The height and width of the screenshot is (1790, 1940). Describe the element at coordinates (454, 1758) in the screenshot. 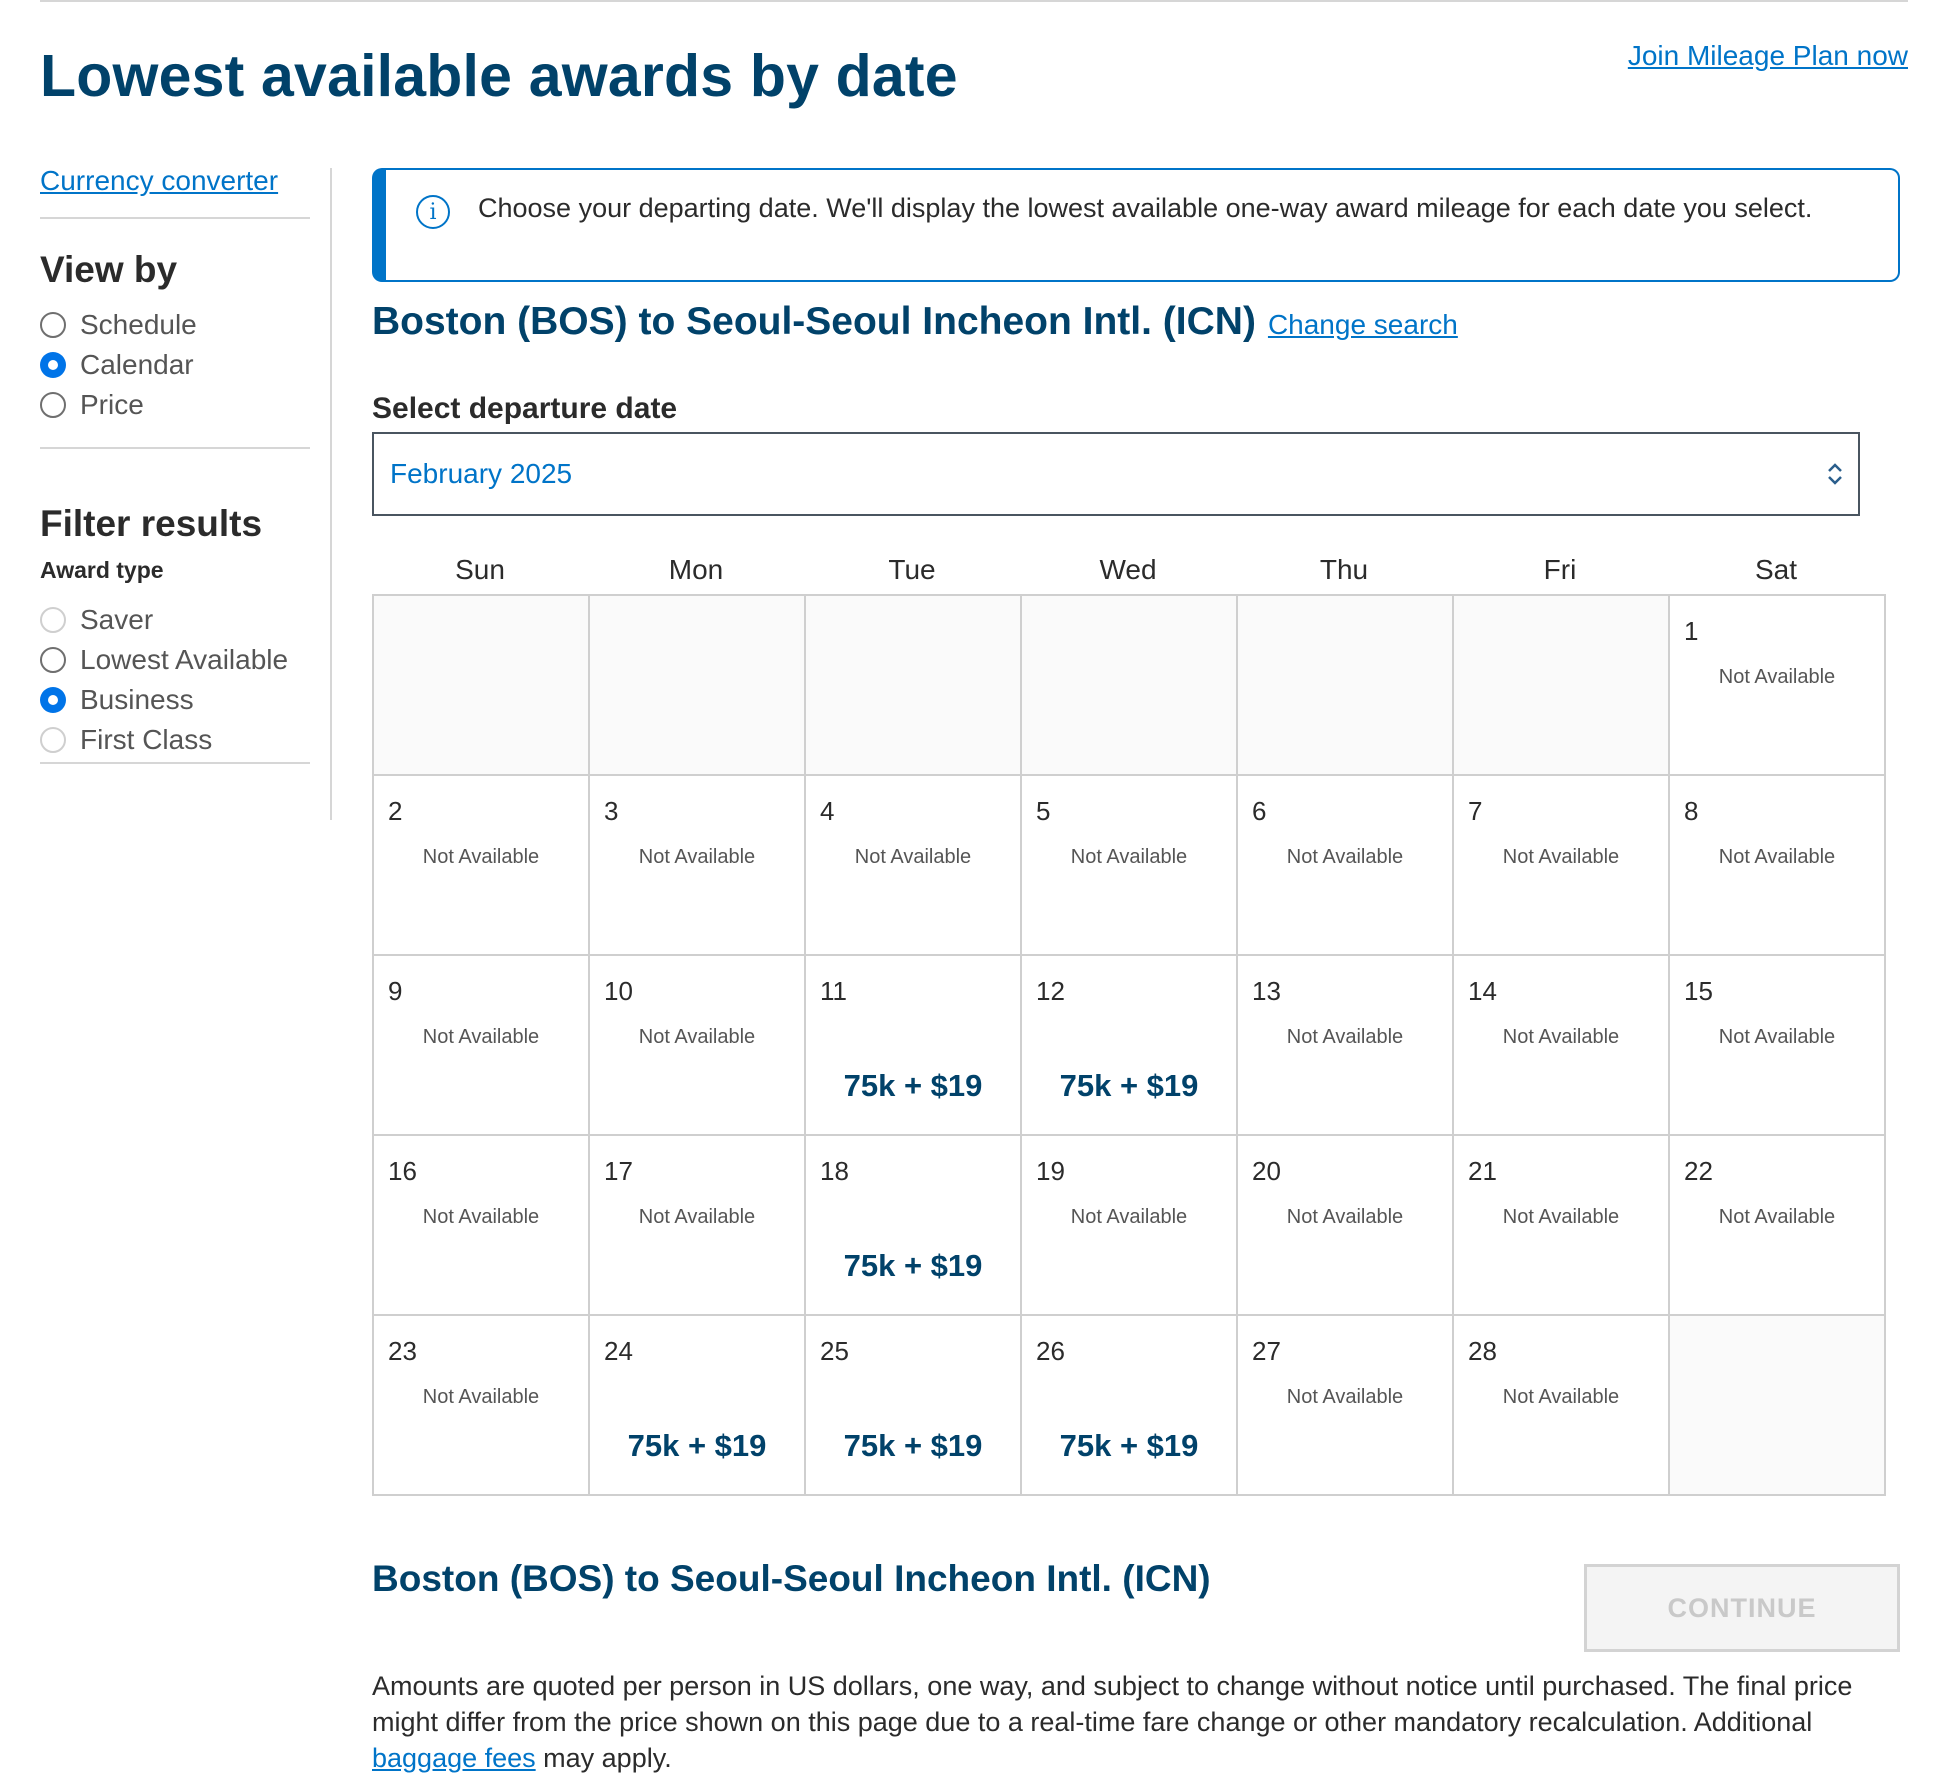

I see `baggage-fees-link: baggage fees` at that location.